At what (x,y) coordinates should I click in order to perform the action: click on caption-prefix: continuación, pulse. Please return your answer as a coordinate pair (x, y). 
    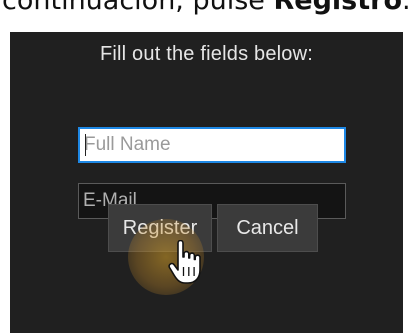
    Looking at the image, I should click on (138, 8).